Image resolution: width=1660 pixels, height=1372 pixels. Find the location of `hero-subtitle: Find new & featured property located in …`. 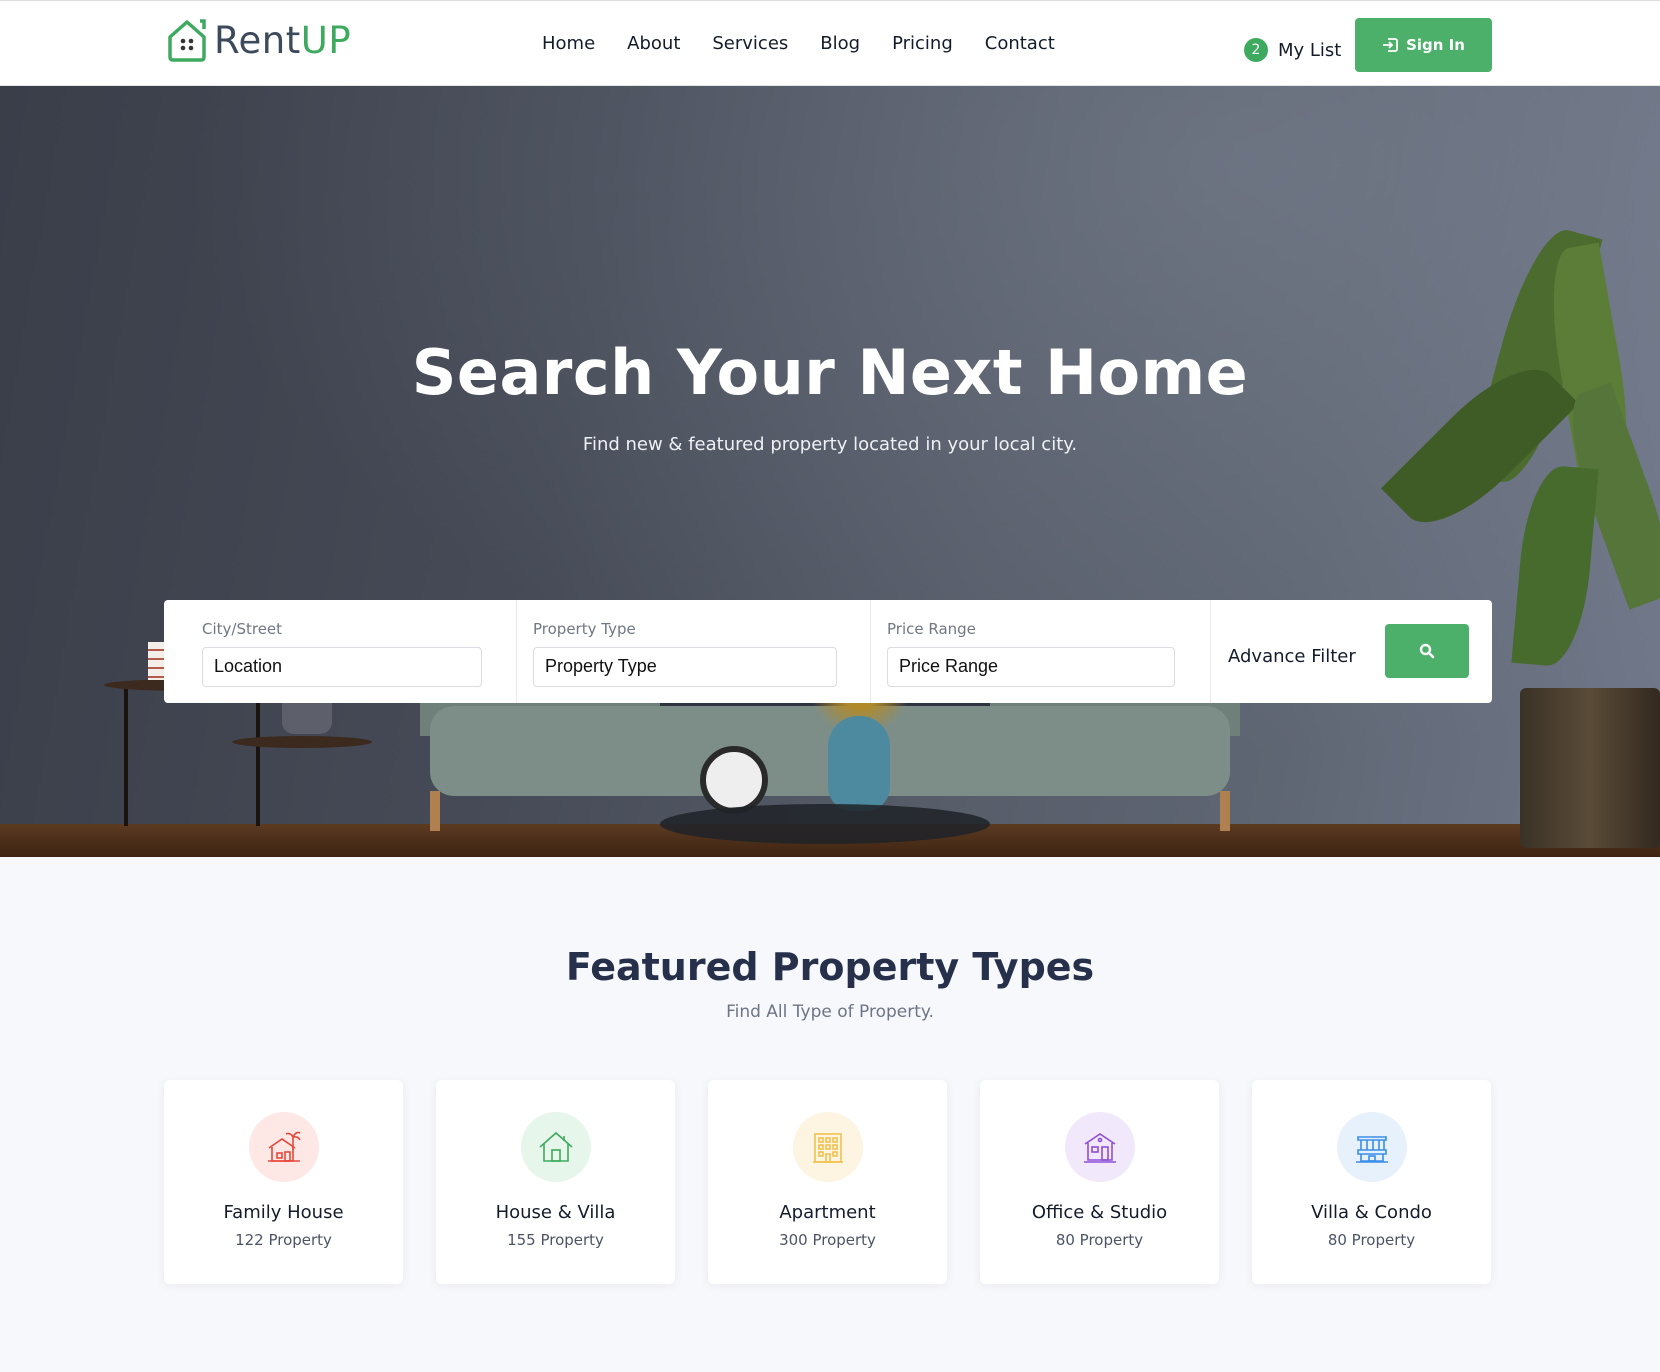

hero-subtitle: Find new & featured property located in … is located at coordinates (830, 444).